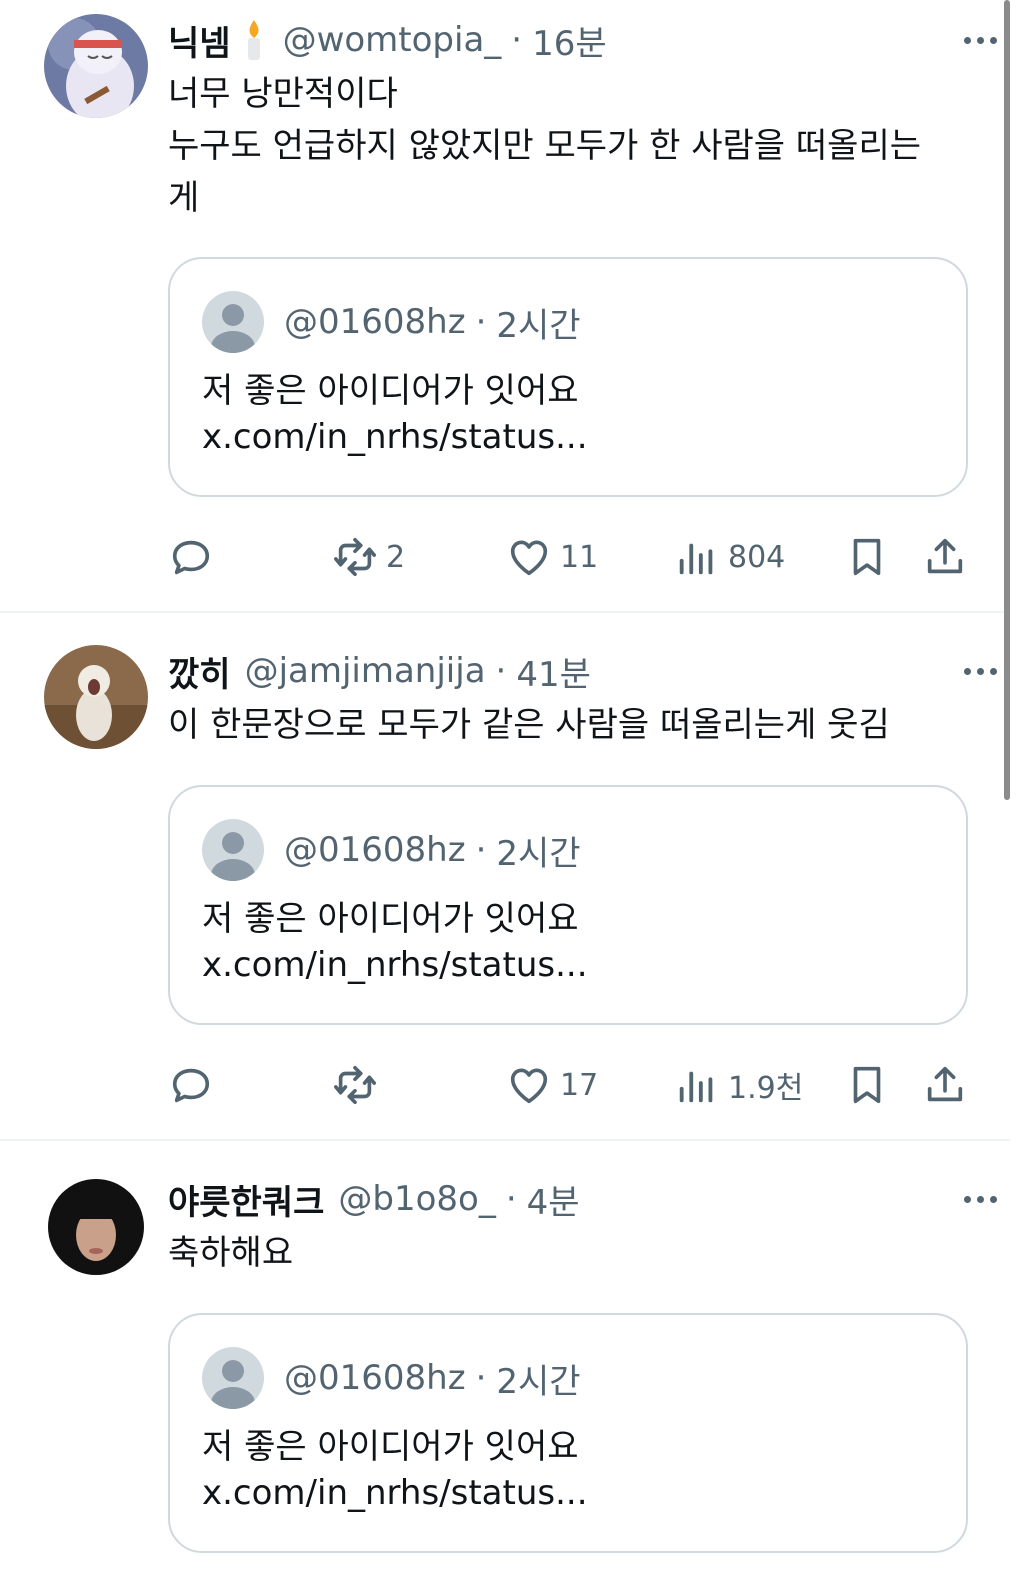  I want to click on views-button: 1.9천, so click(738, 1085).